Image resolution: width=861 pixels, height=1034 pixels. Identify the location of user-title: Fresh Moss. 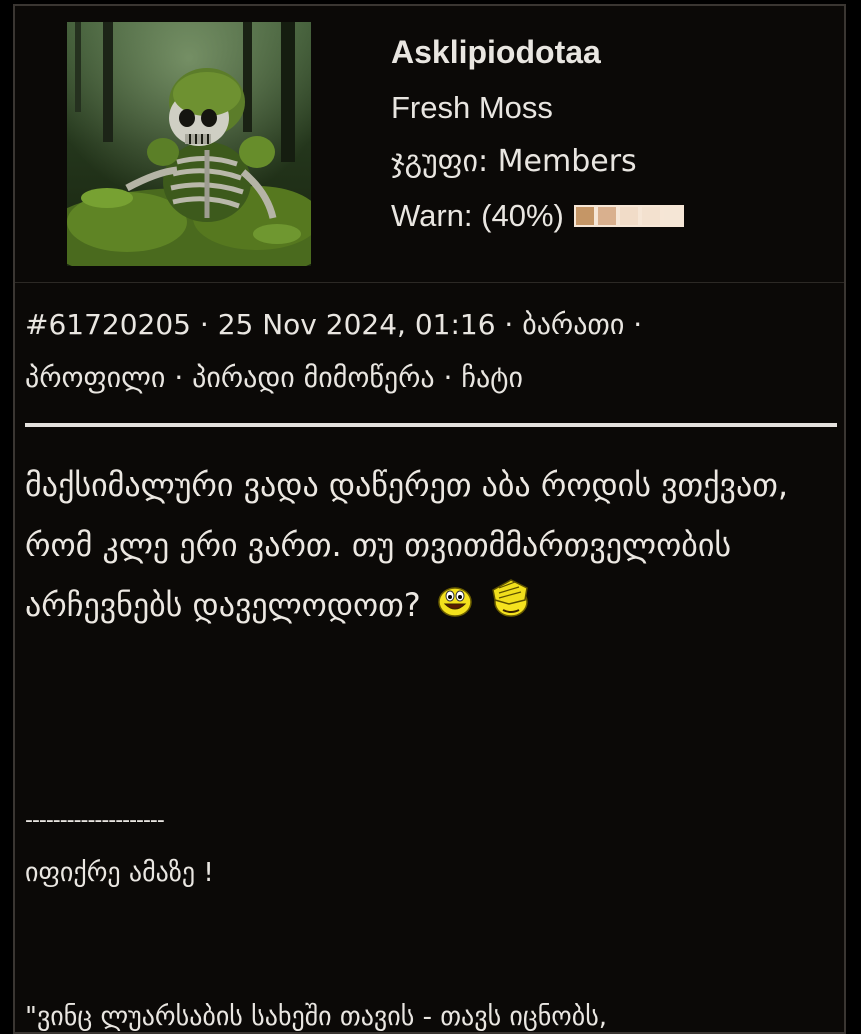
(472, 107).